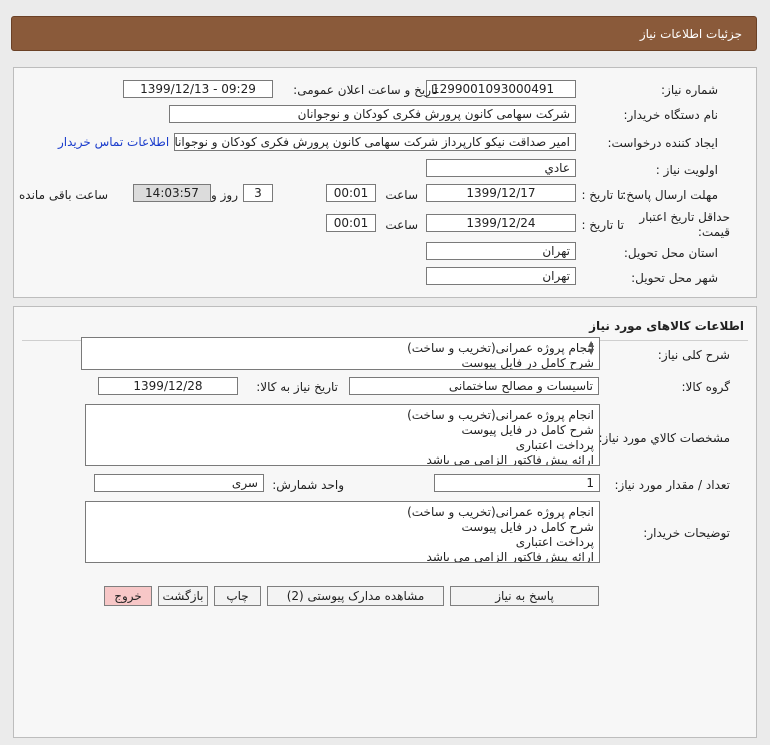 Image resolution: width=770 pixels, height=745 pixels. What do you see at coordinates (113, 142) in the screenshot?
I see `buyer-contact-link: اطلاعات تماس خریدار` at bounding box center [113, 142].